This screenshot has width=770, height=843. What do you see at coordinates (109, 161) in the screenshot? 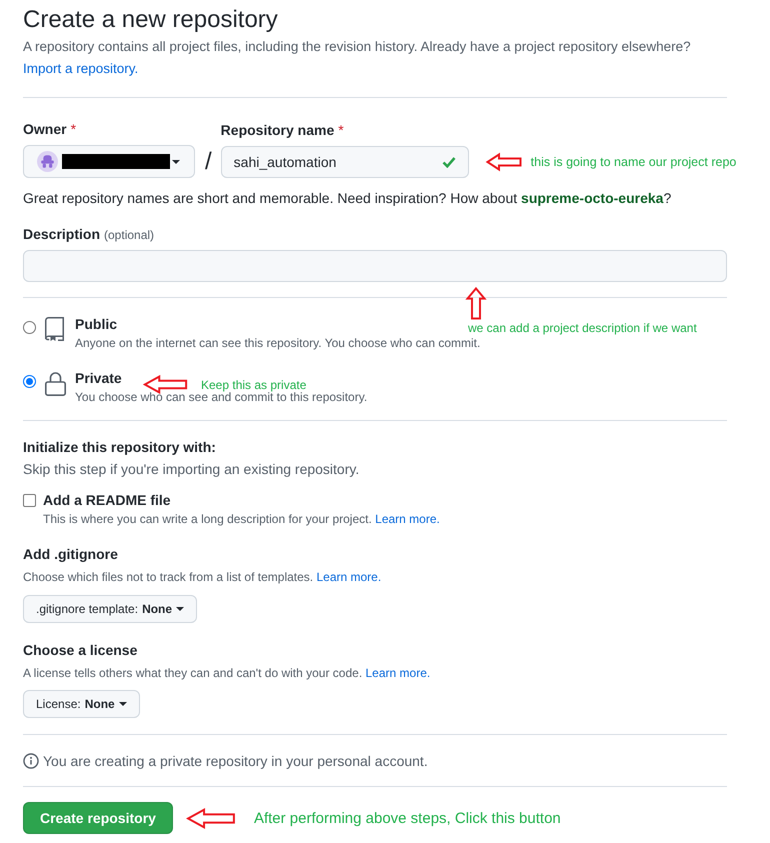
I see `owner-dropdown` at bounding box center [109, 161].